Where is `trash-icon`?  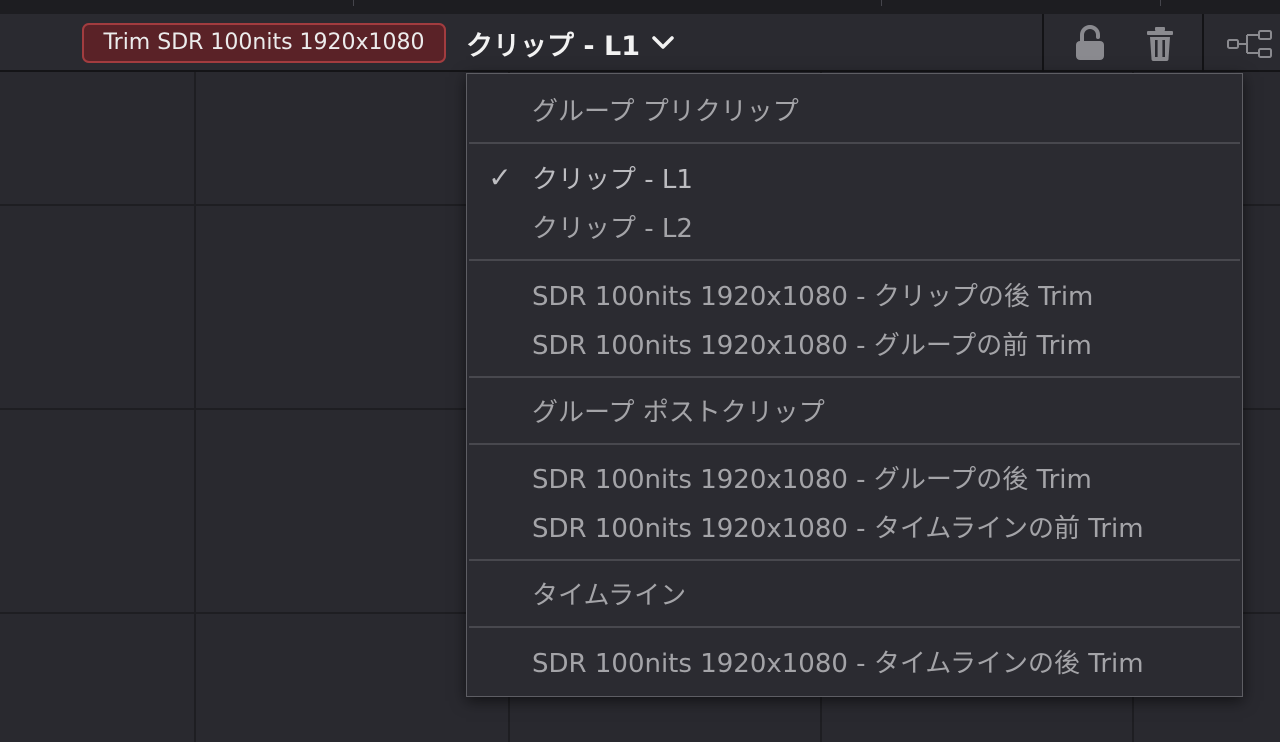
trash-icon is located at coordinates (1160, 43).